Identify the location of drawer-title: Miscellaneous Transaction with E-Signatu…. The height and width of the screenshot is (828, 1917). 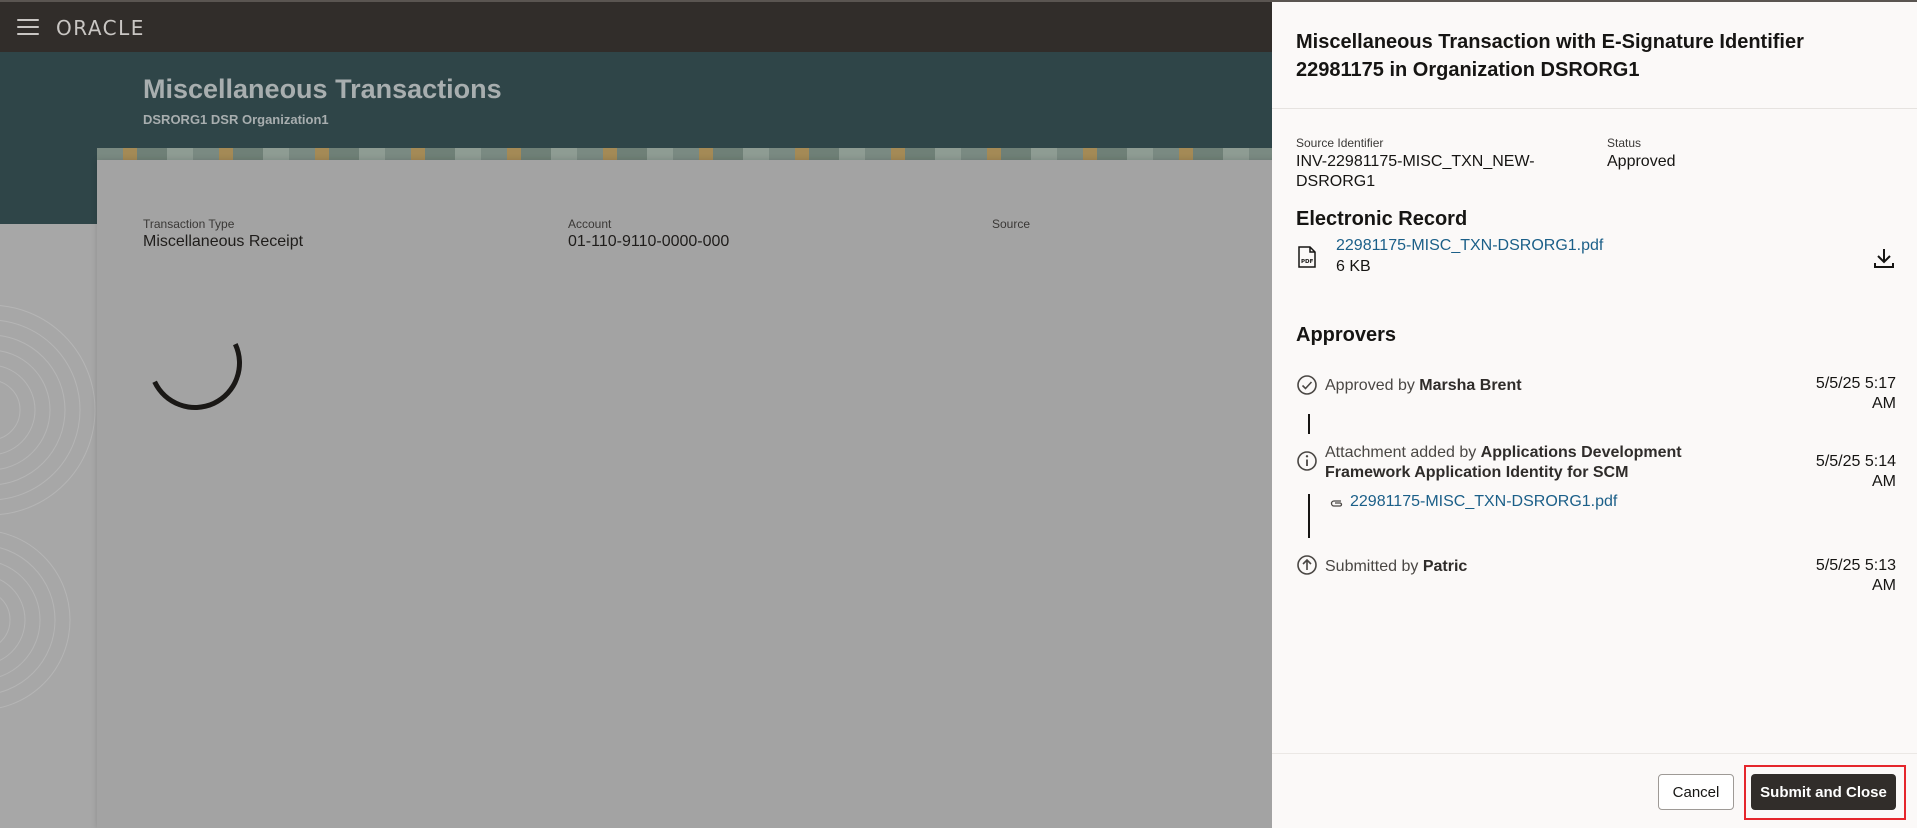
(1576, 56).